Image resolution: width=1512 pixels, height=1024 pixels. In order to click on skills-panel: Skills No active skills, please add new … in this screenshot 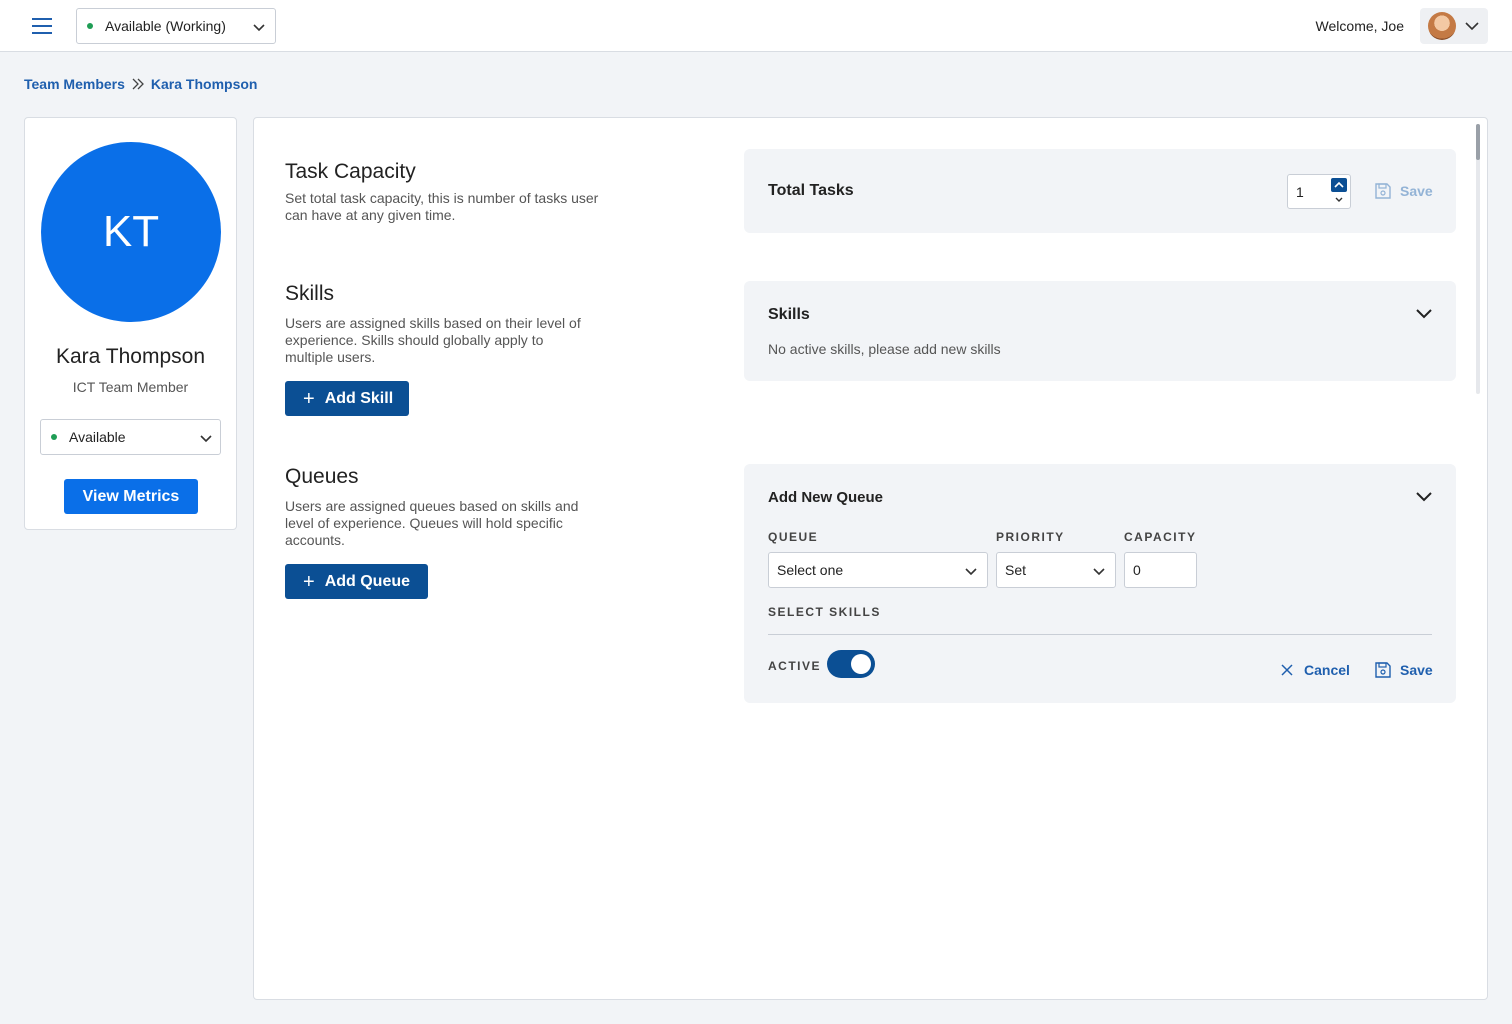, I will do `click(1100, 331)`.